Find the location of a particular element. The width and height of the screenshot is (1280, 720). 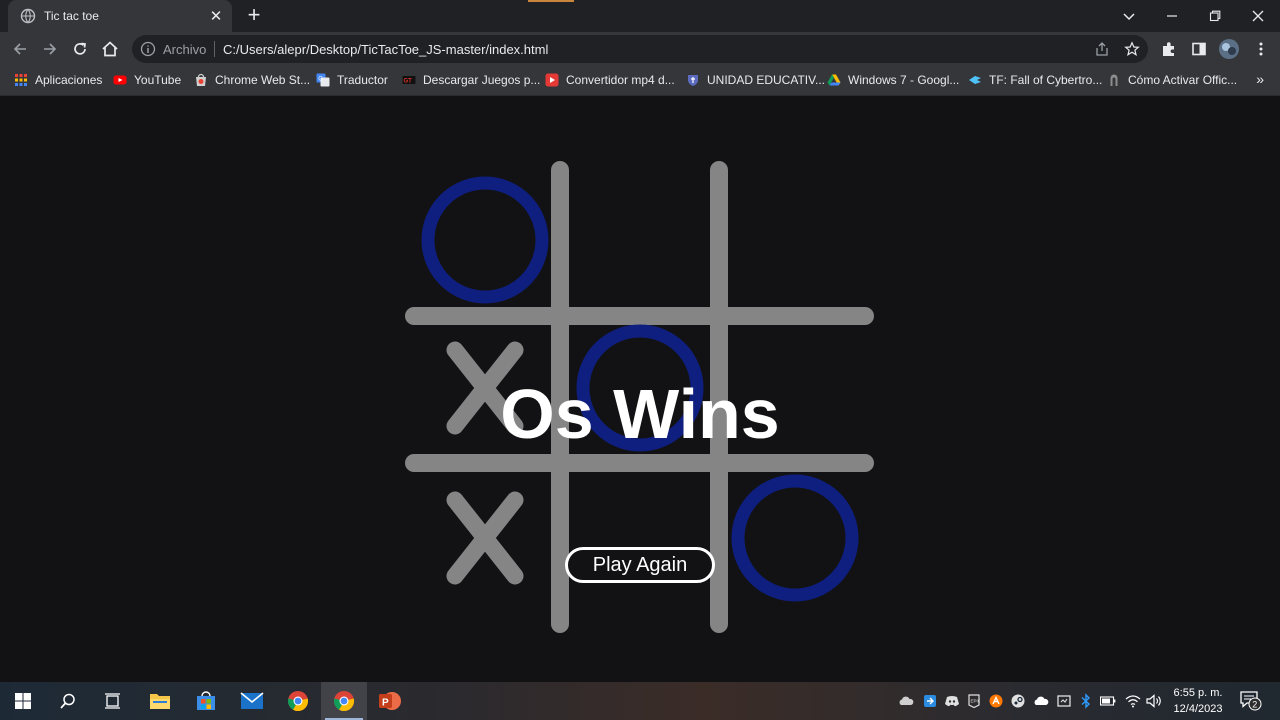

tray-steam-button is located at coordinates (1018, 701).